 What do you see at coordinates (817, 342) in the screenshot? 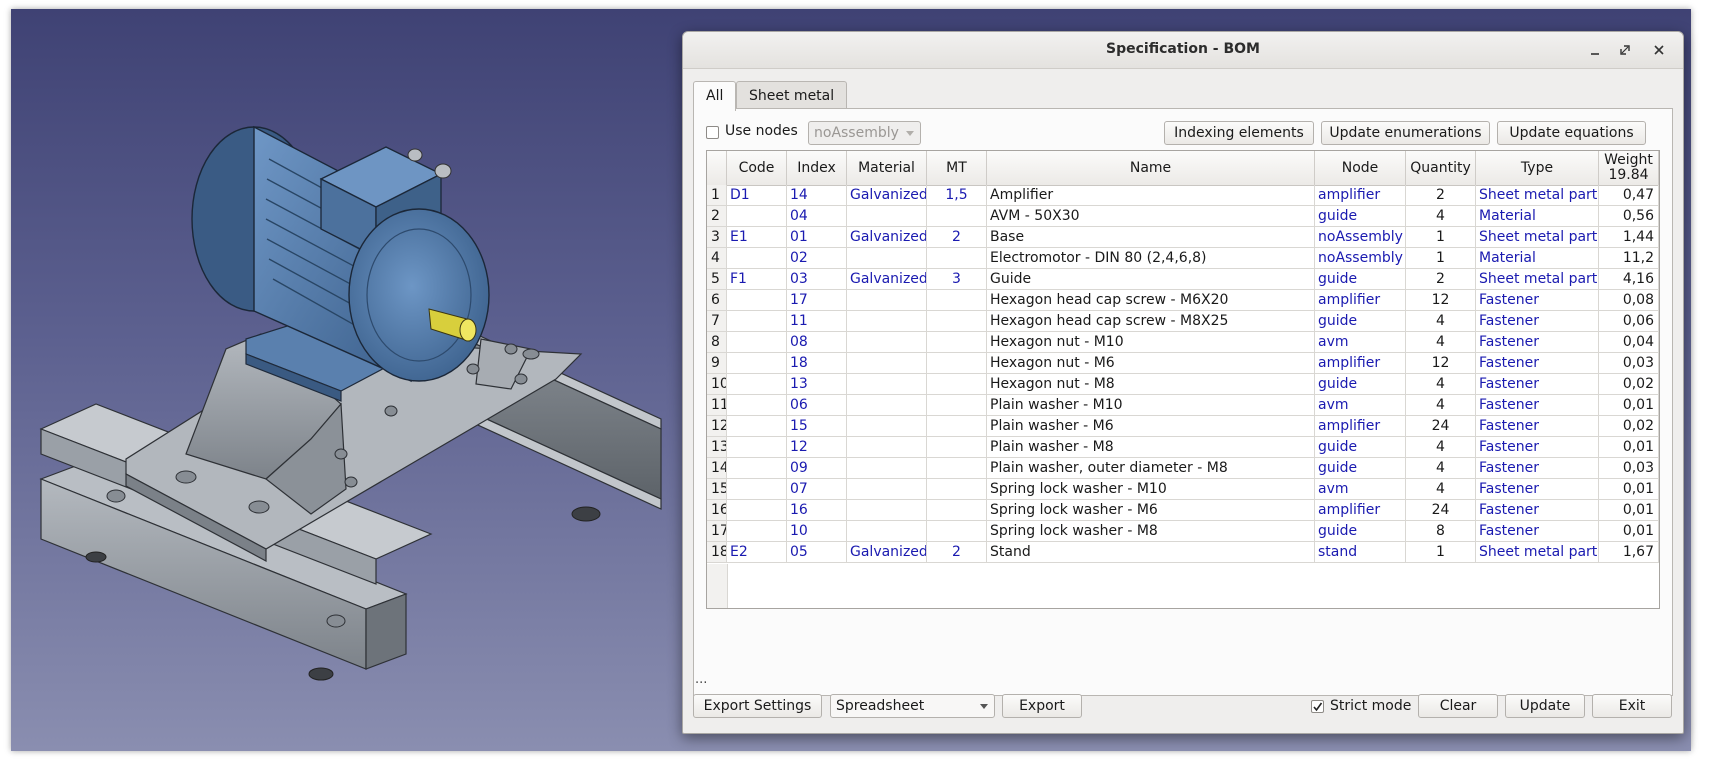
I see `cell-index: 08` at bounding box center [817, 342].